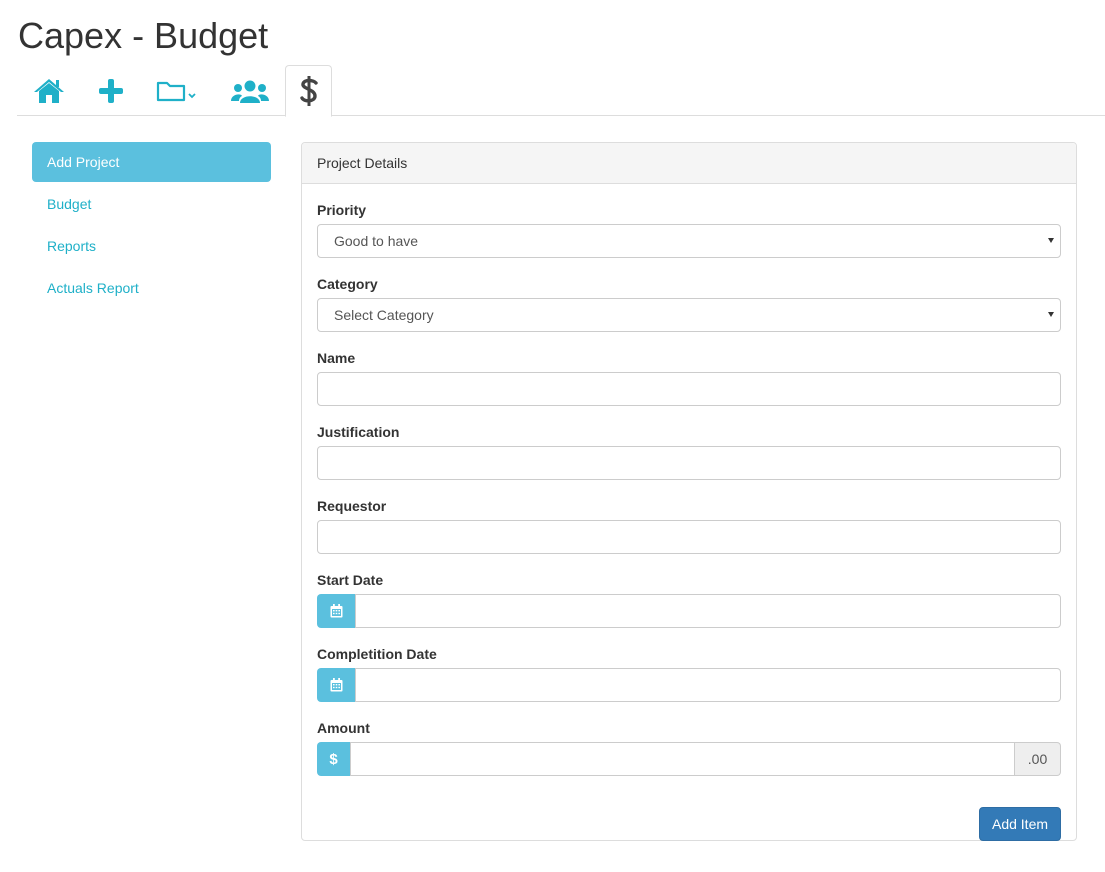 Image resolution: width=1105 pixels, height=872 pixels. I want to click on start-date-input, so click(708, 611).